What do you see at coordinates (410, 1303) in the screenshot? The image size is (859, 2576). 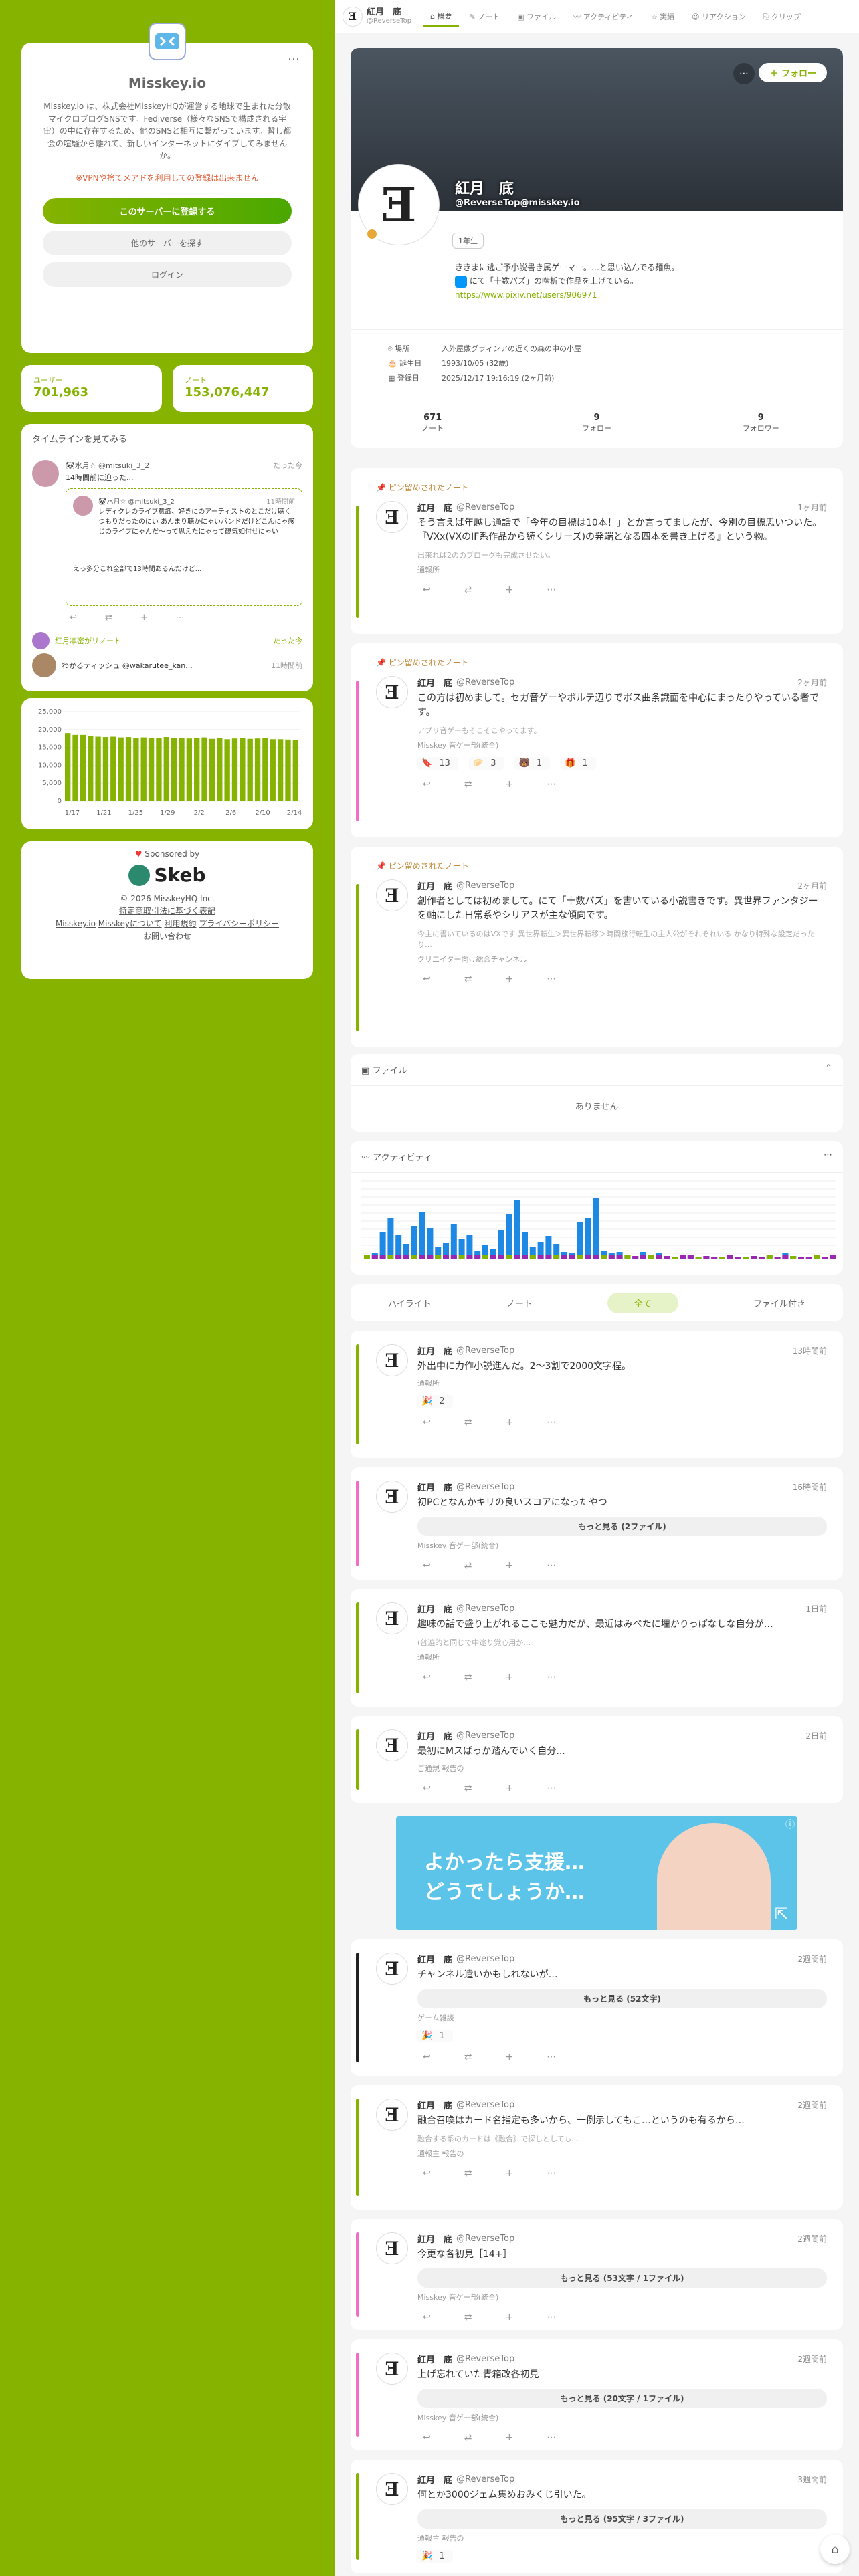 I see `tab-highlight: ハイライト` at bounding box center [410, 1303].